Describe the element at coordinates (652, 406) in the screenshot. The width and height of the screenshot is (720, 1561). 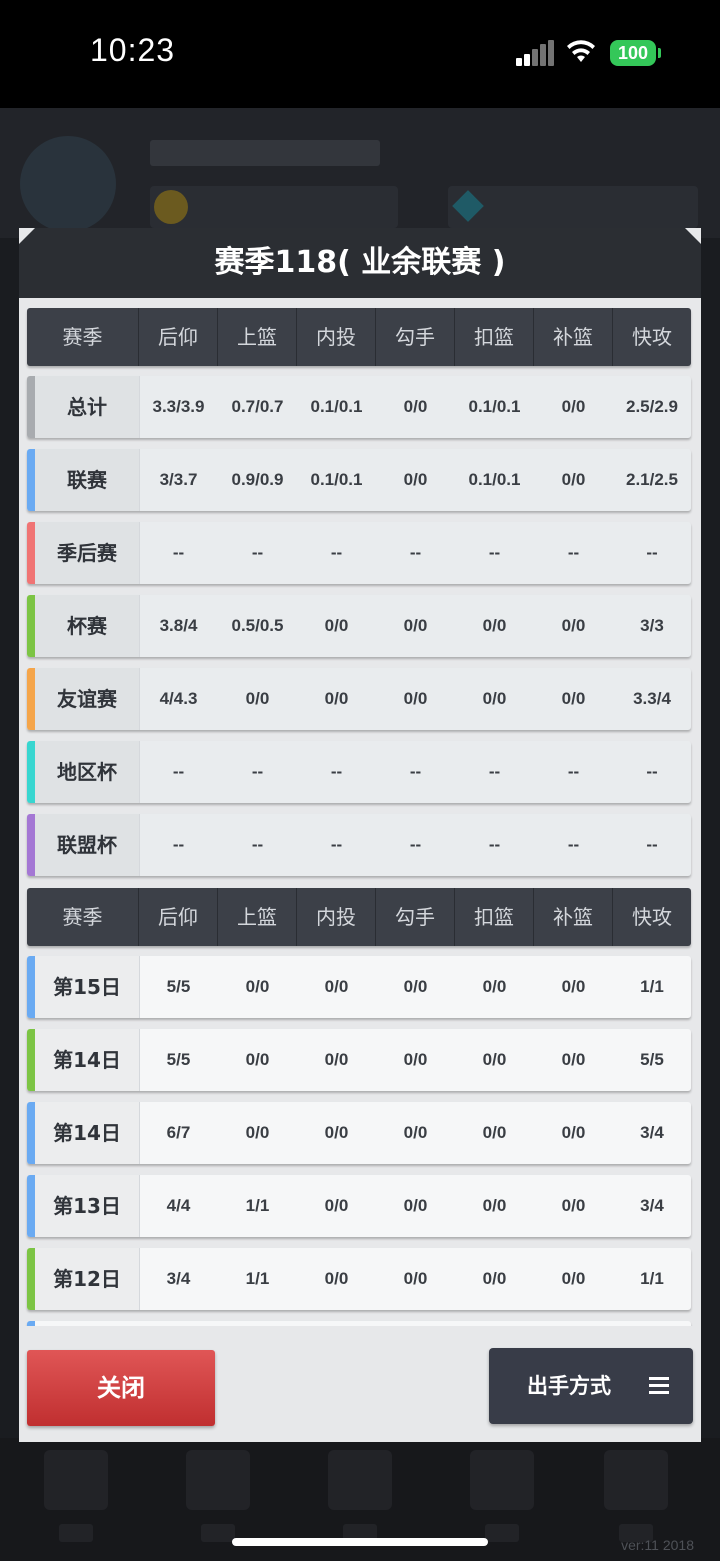
I see `stat-cell: 2.5/2.9` at that location.